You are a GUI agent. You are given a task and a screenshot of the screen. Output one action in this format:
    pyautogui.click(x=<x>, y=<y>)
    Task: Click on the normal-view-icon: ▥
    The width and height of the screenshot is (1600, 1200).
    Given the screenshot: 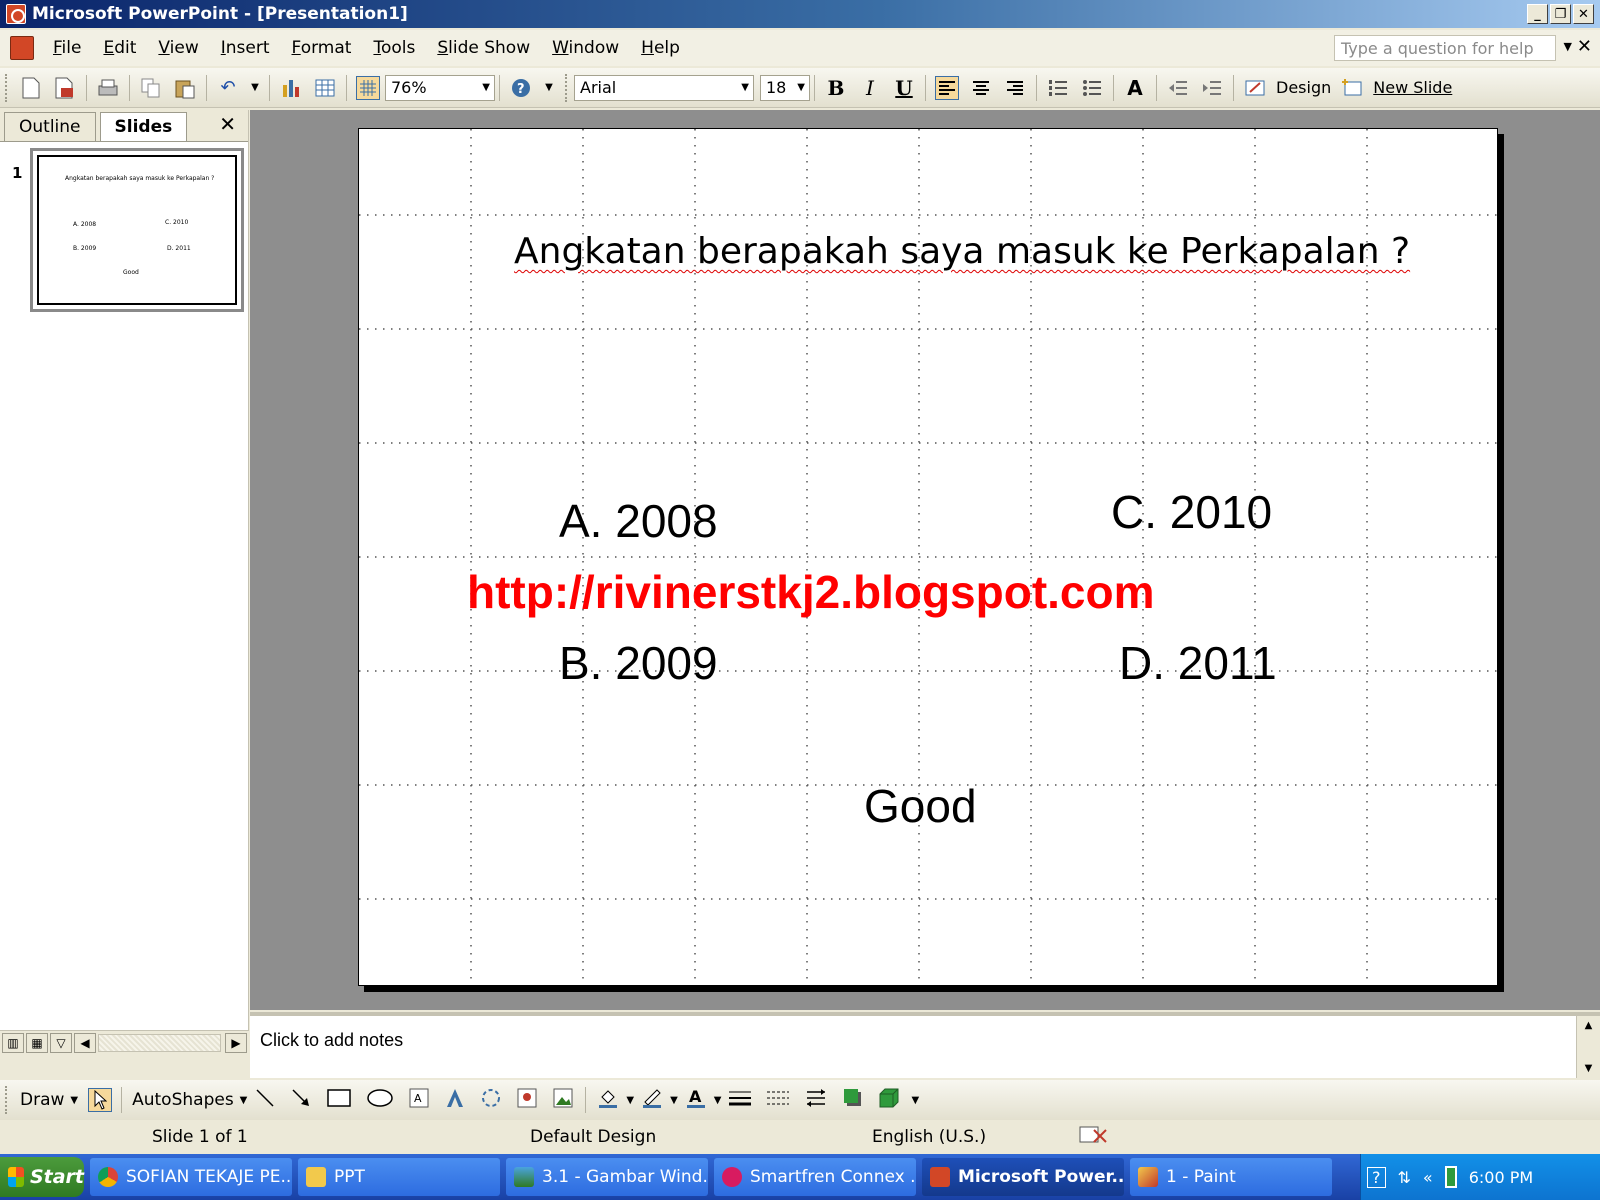 What is the action you would take?
    pyautogui.click(x=13, y=1042)
    